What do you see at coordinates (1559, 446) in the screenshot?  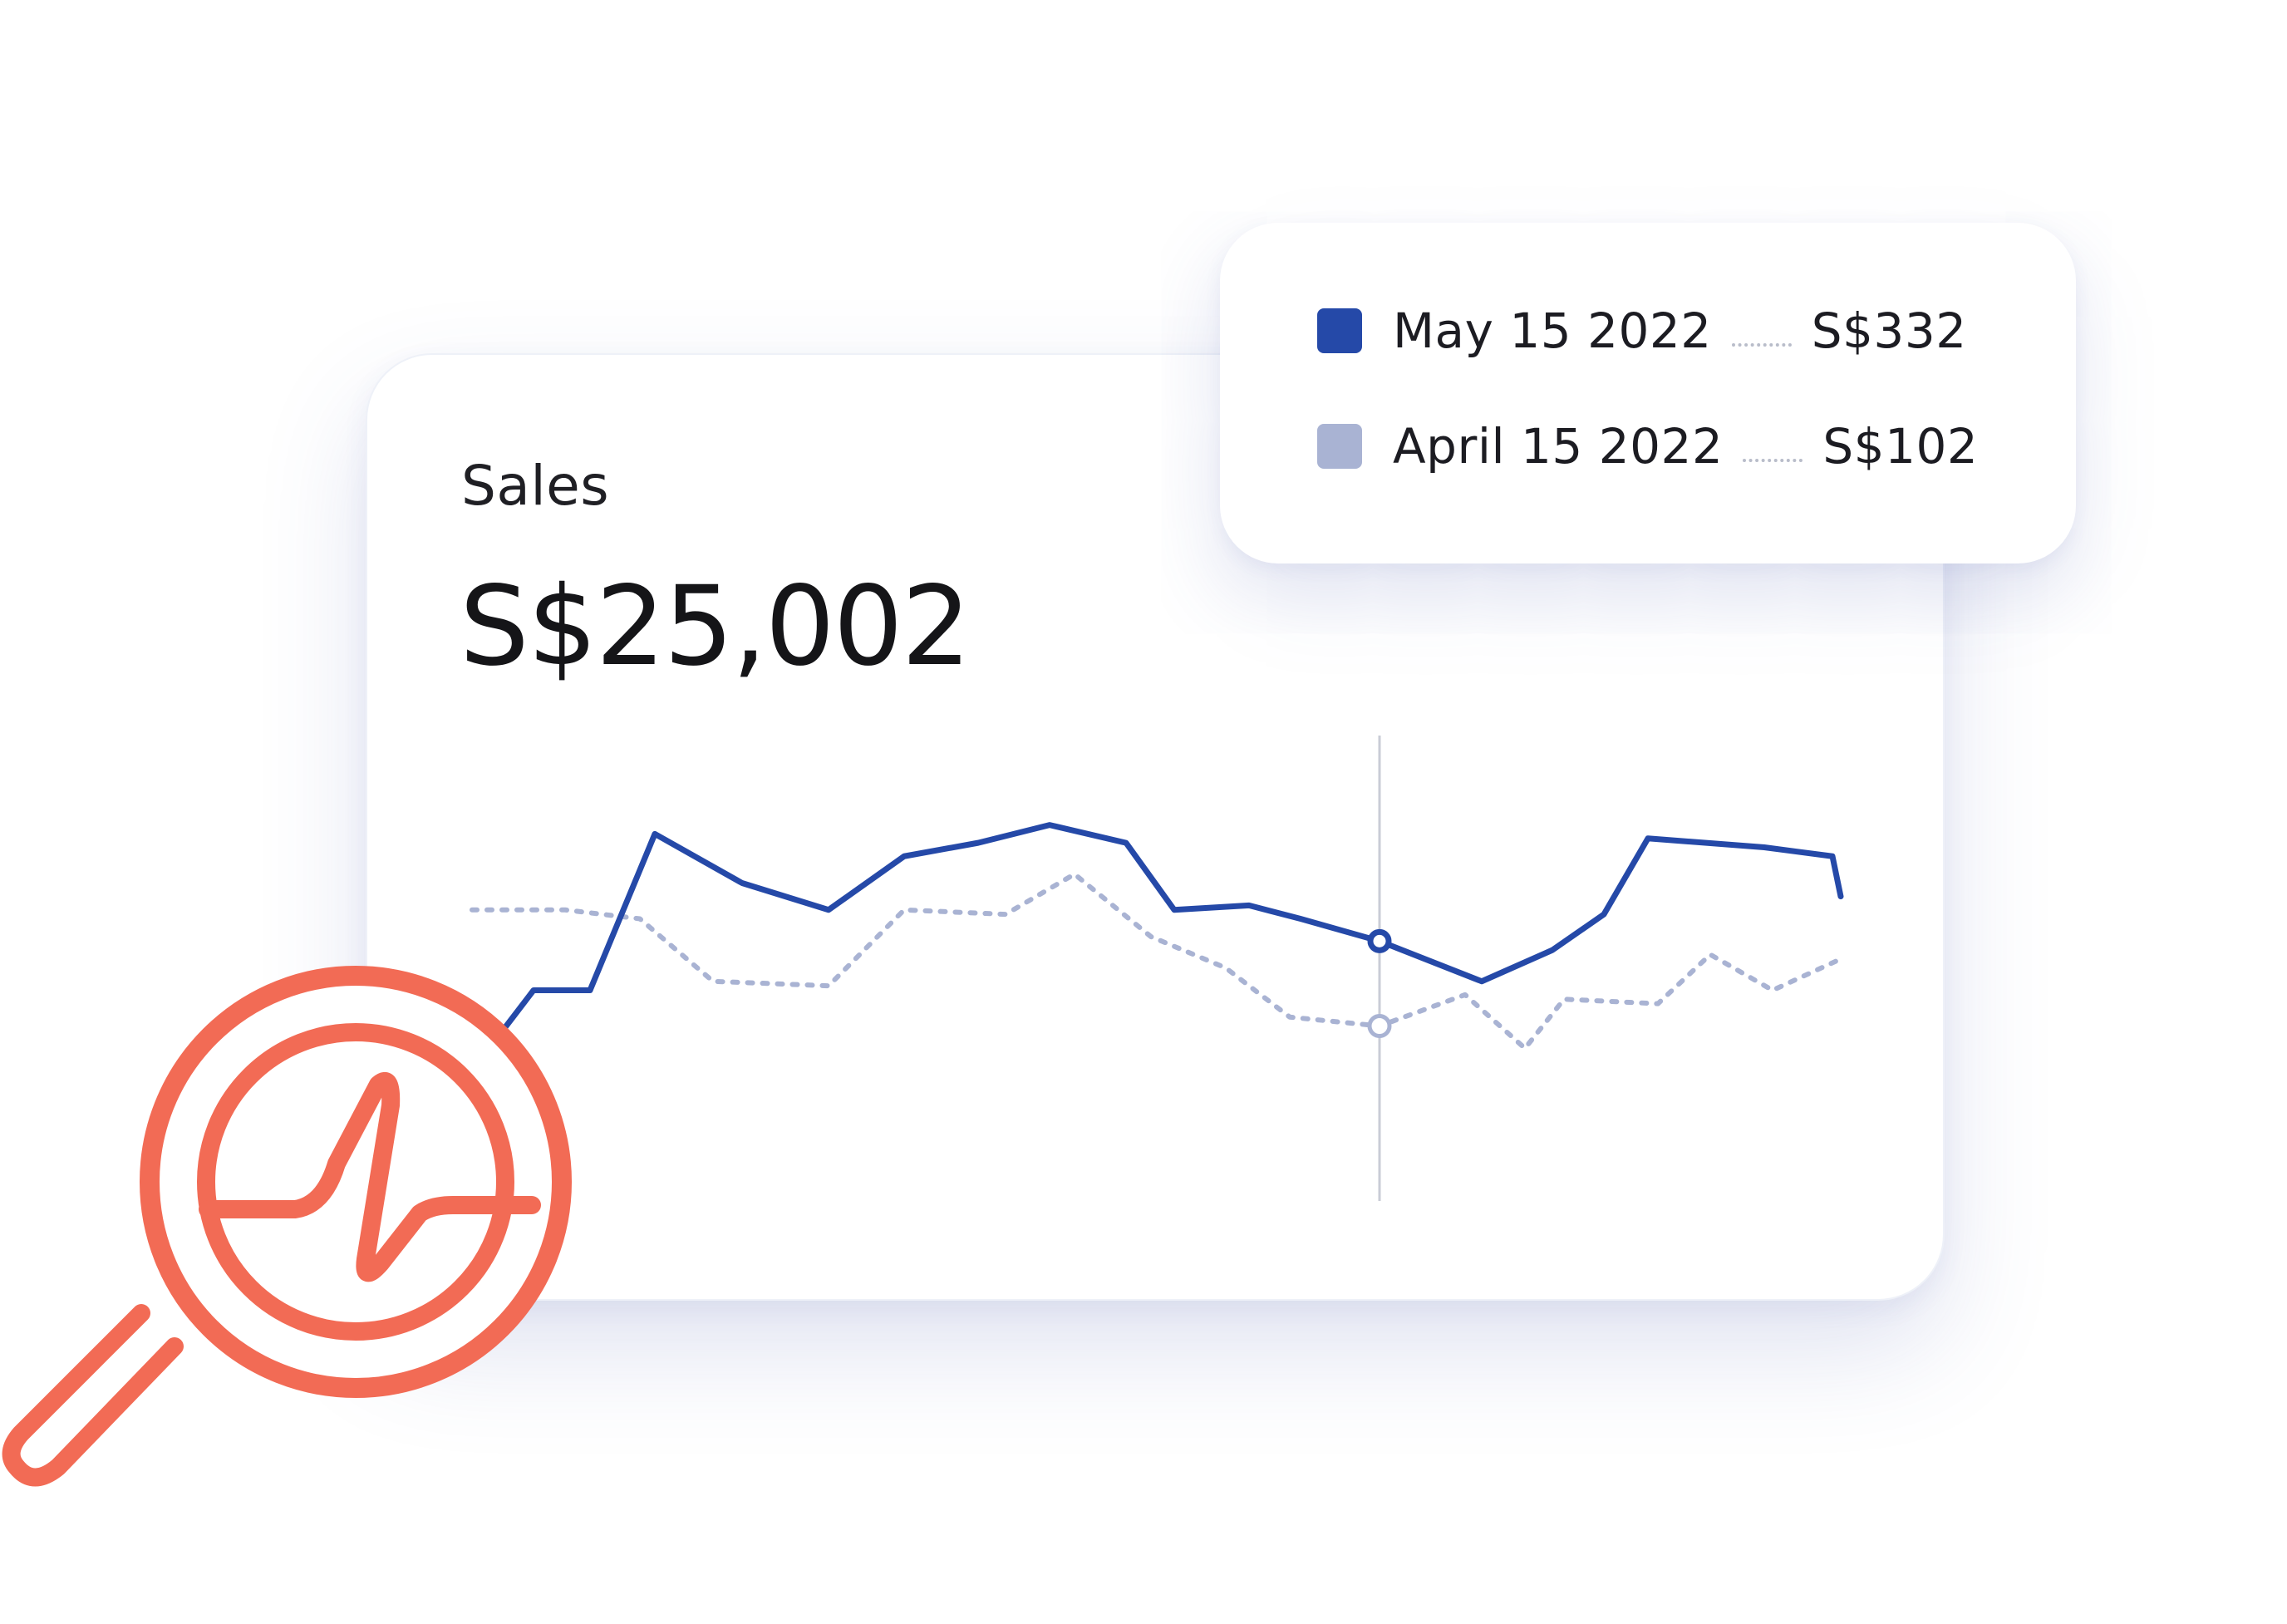 I see `tooltip-date-previous: April 15 2022` at bounding box center [1559, 446].